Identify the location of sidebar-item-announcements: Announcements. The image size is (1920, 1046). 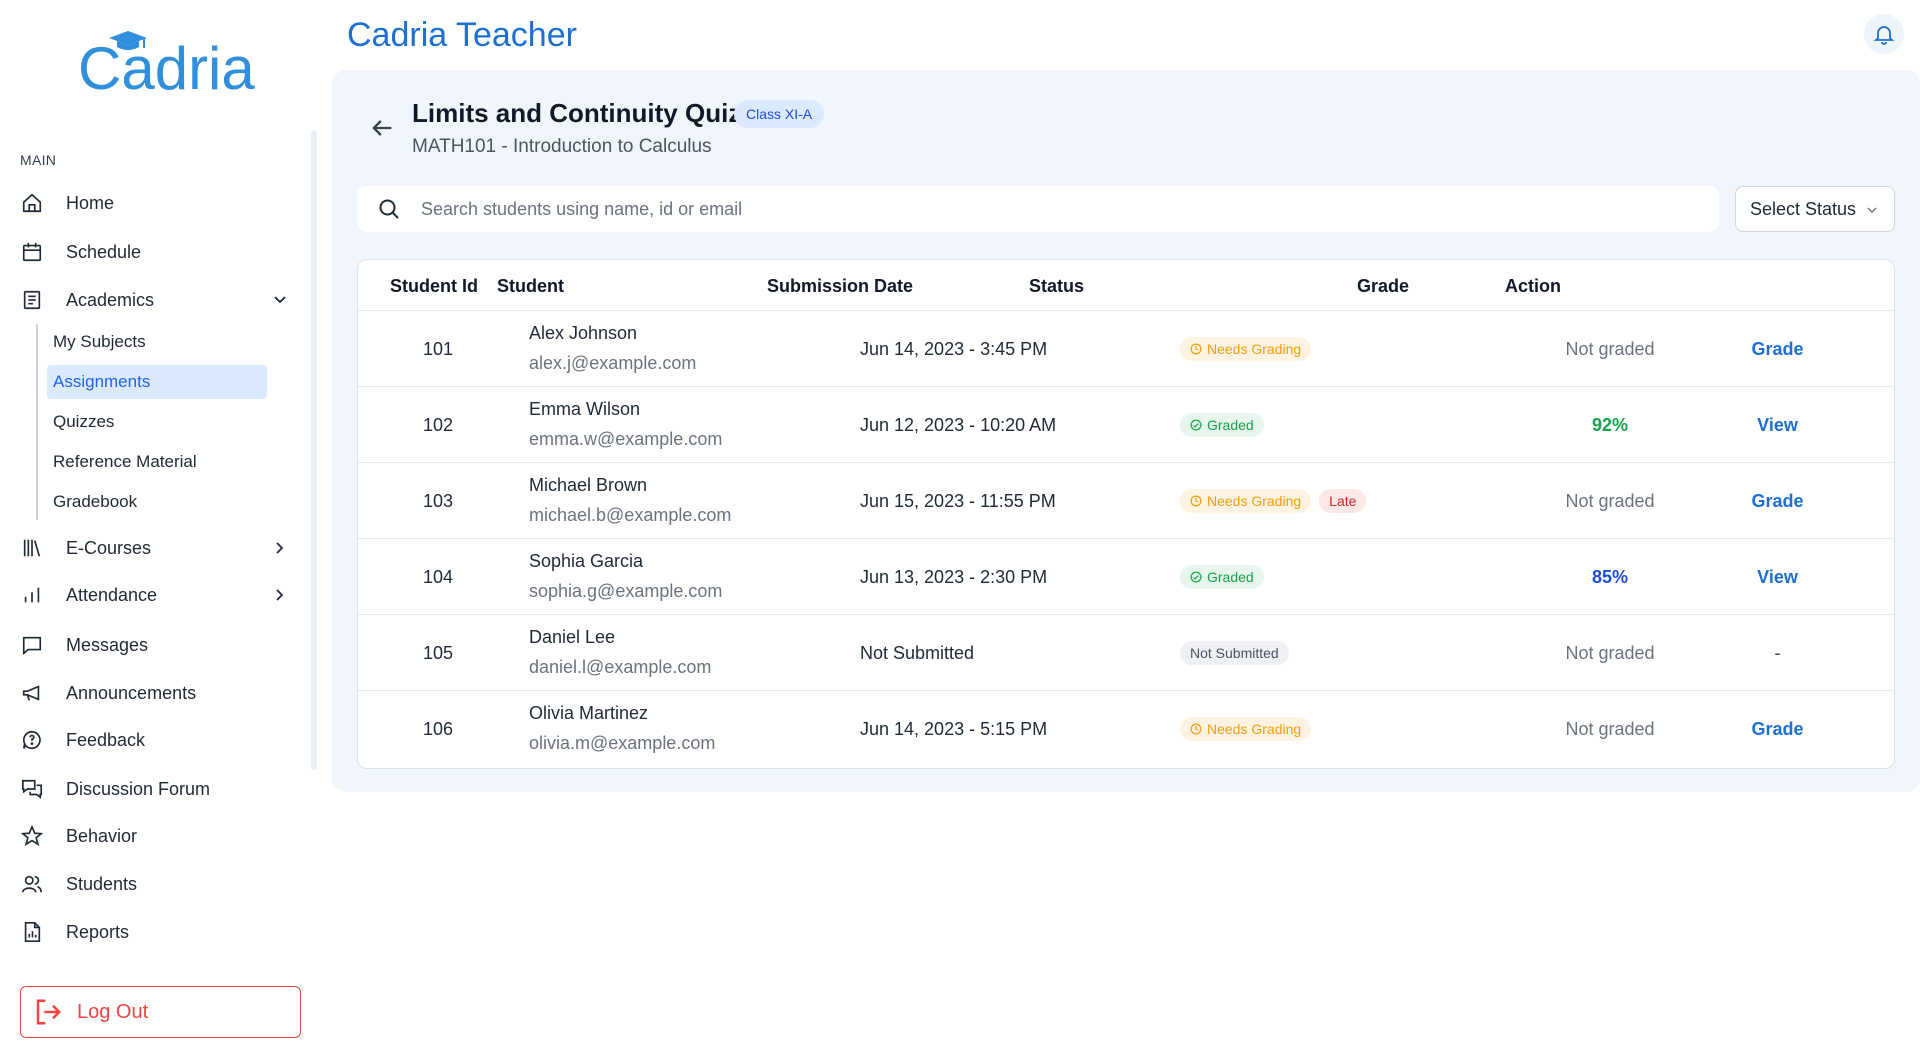
(155, 693).